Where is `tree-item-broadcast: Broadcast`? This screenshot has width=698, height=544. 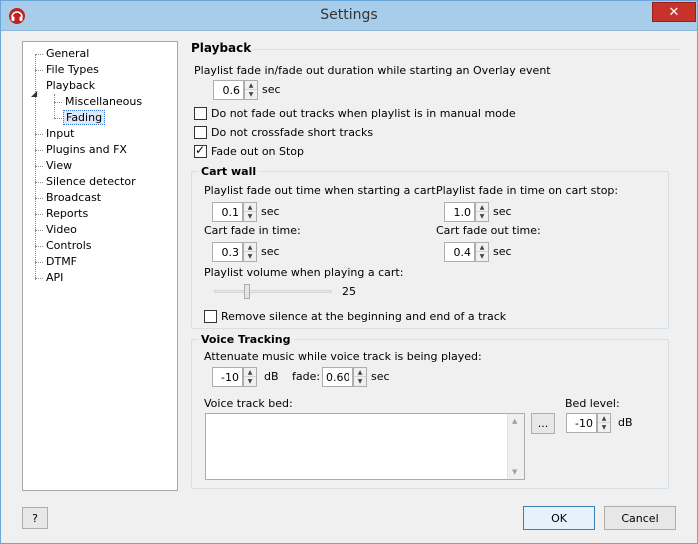 tree-item-broadcast: Broadcast is located at coordinates (68, 198).